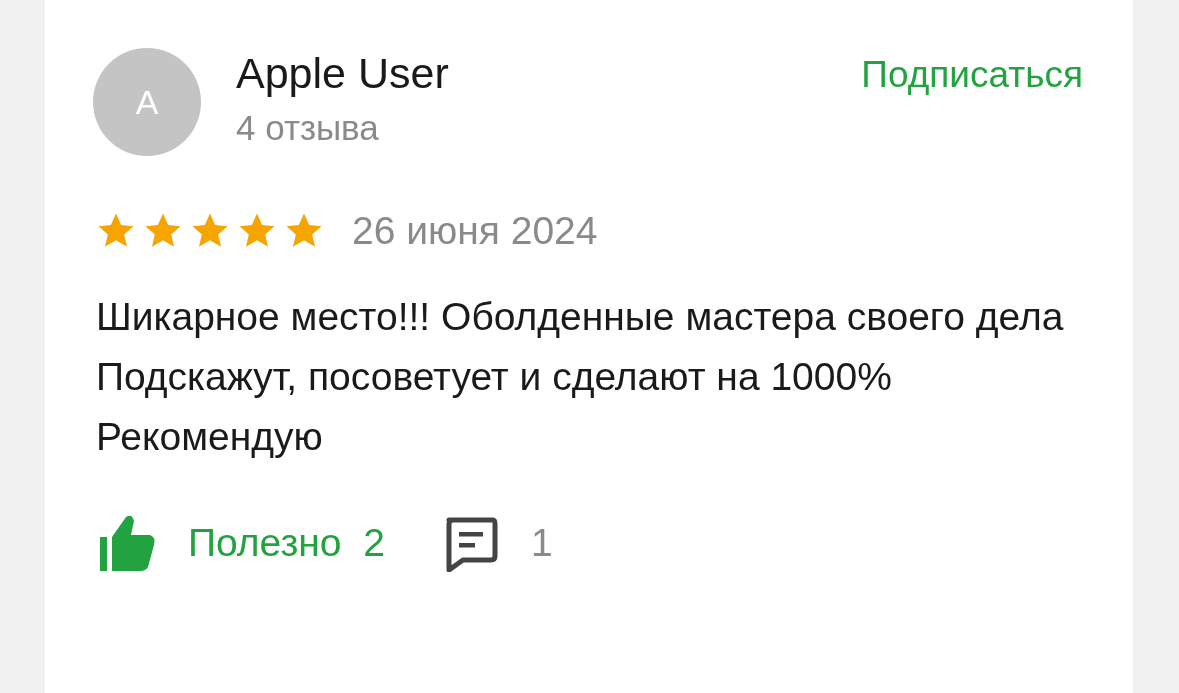 The height and width of the screenshot is (693, 1179). What do you see at coordinates (240, 543) in the screenshot?
I see `helpful-button: Полезно 2` at bounding box center [240, 543].